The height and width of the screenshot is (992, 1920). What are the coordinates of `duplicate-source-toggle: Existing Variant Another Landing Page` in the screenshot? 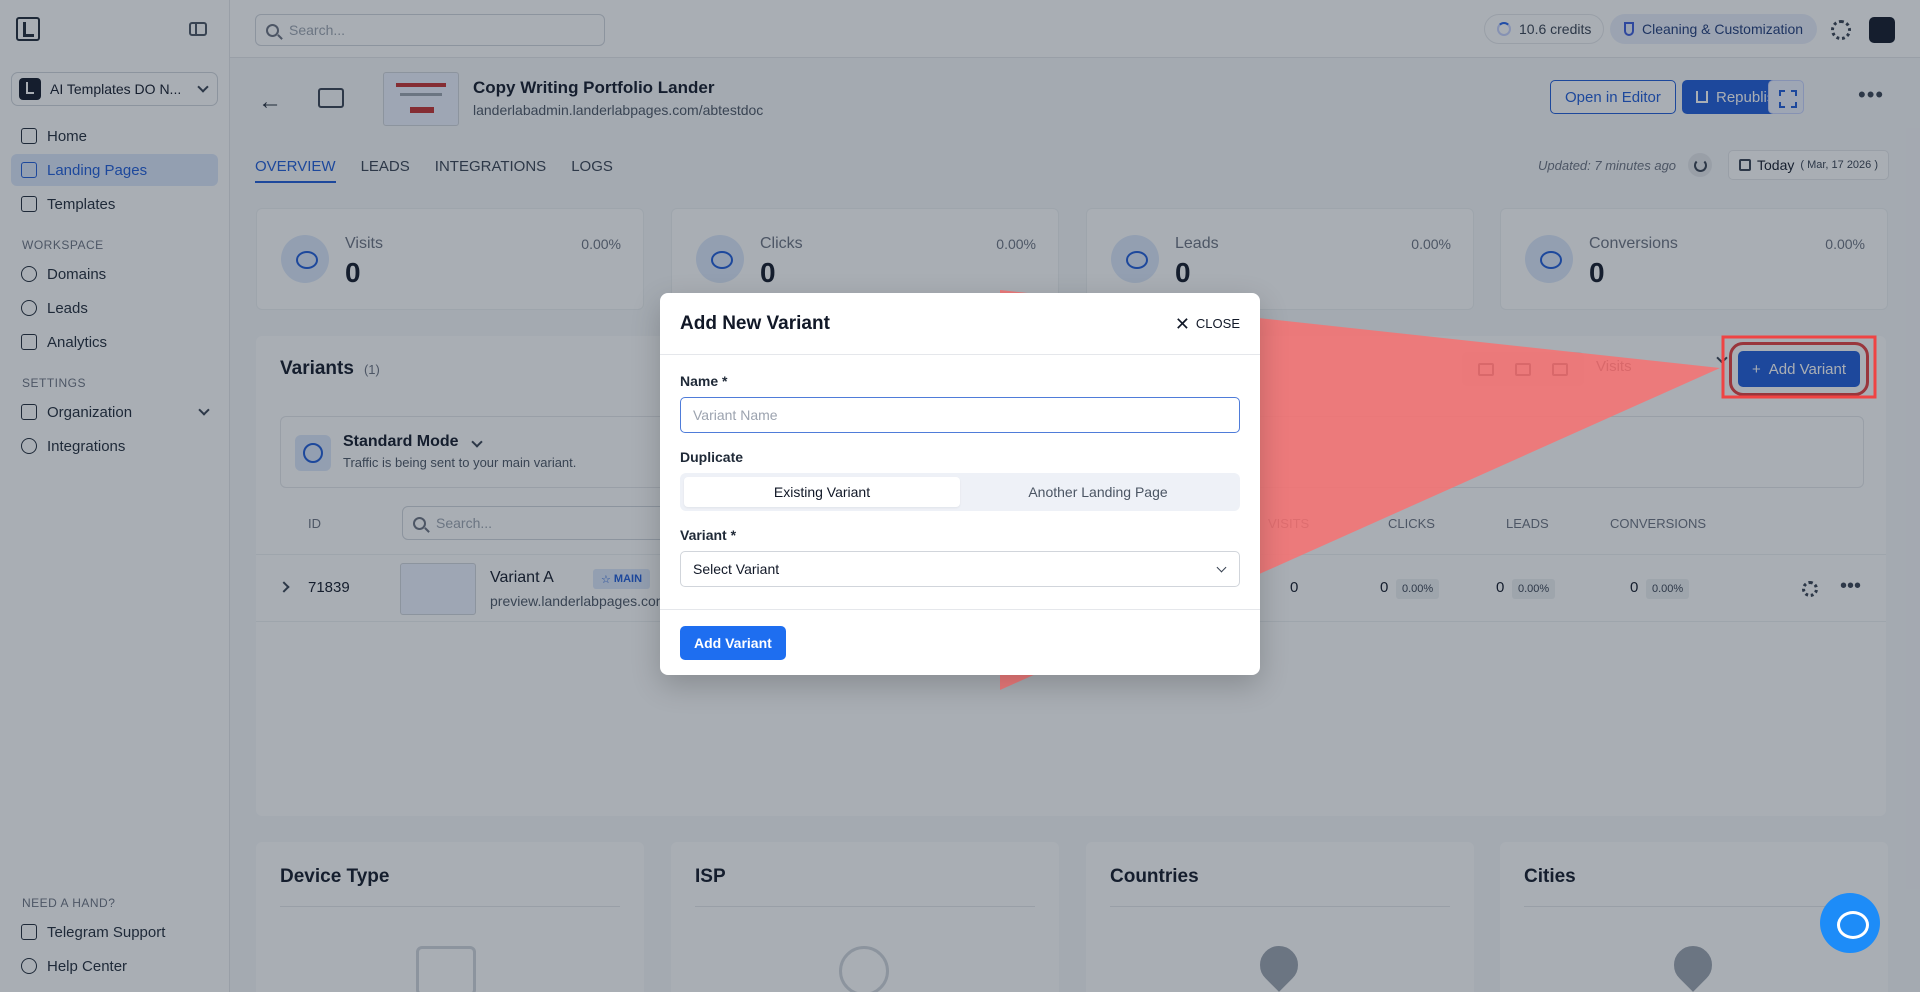 It's located at (960, 492).